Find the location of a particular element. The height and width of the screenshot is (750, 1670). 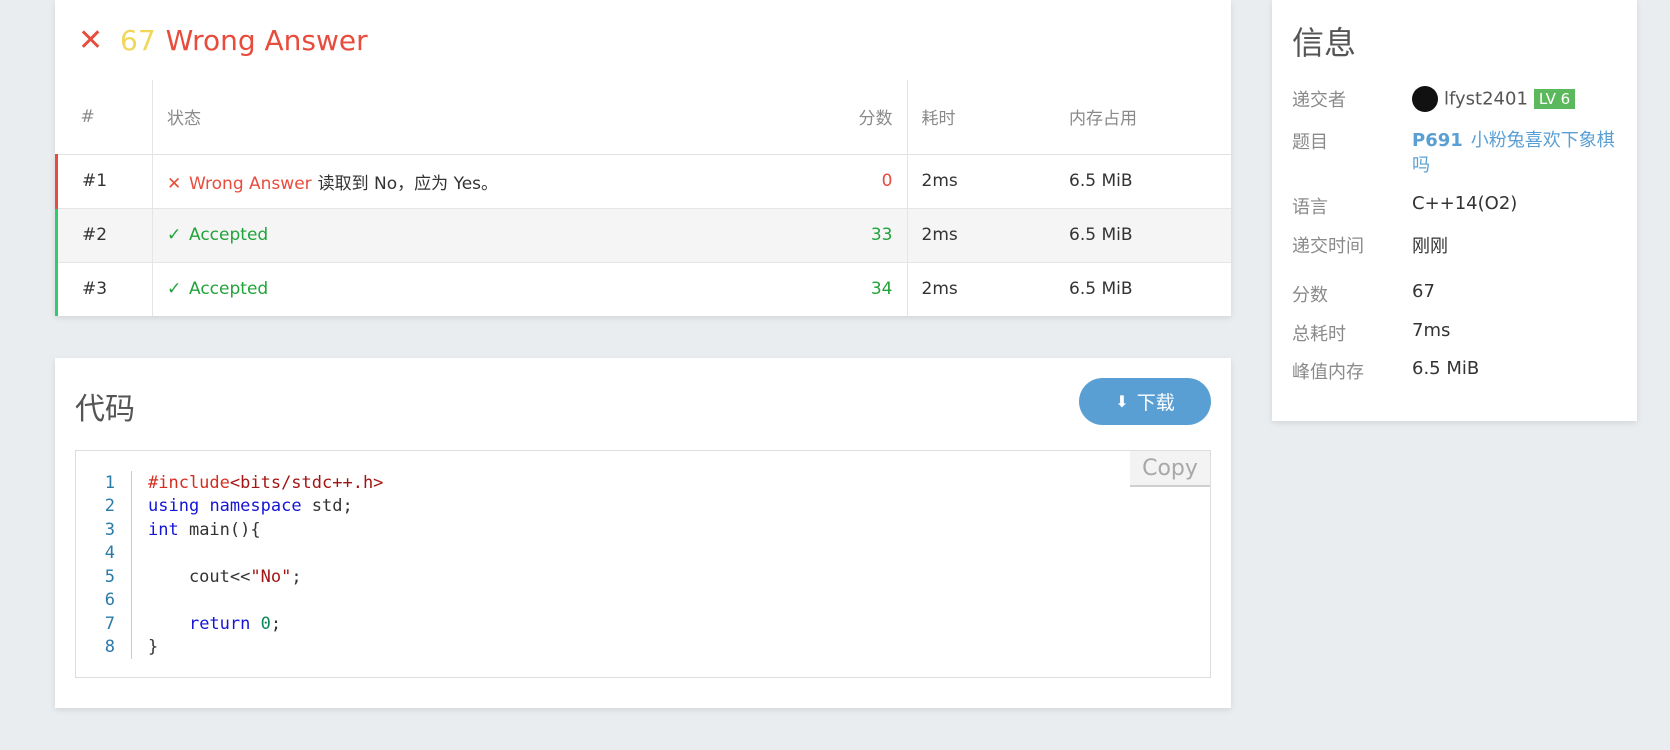

code-line: 1 #include<bits/stdc++.h> is located at coordinates (229, 483).